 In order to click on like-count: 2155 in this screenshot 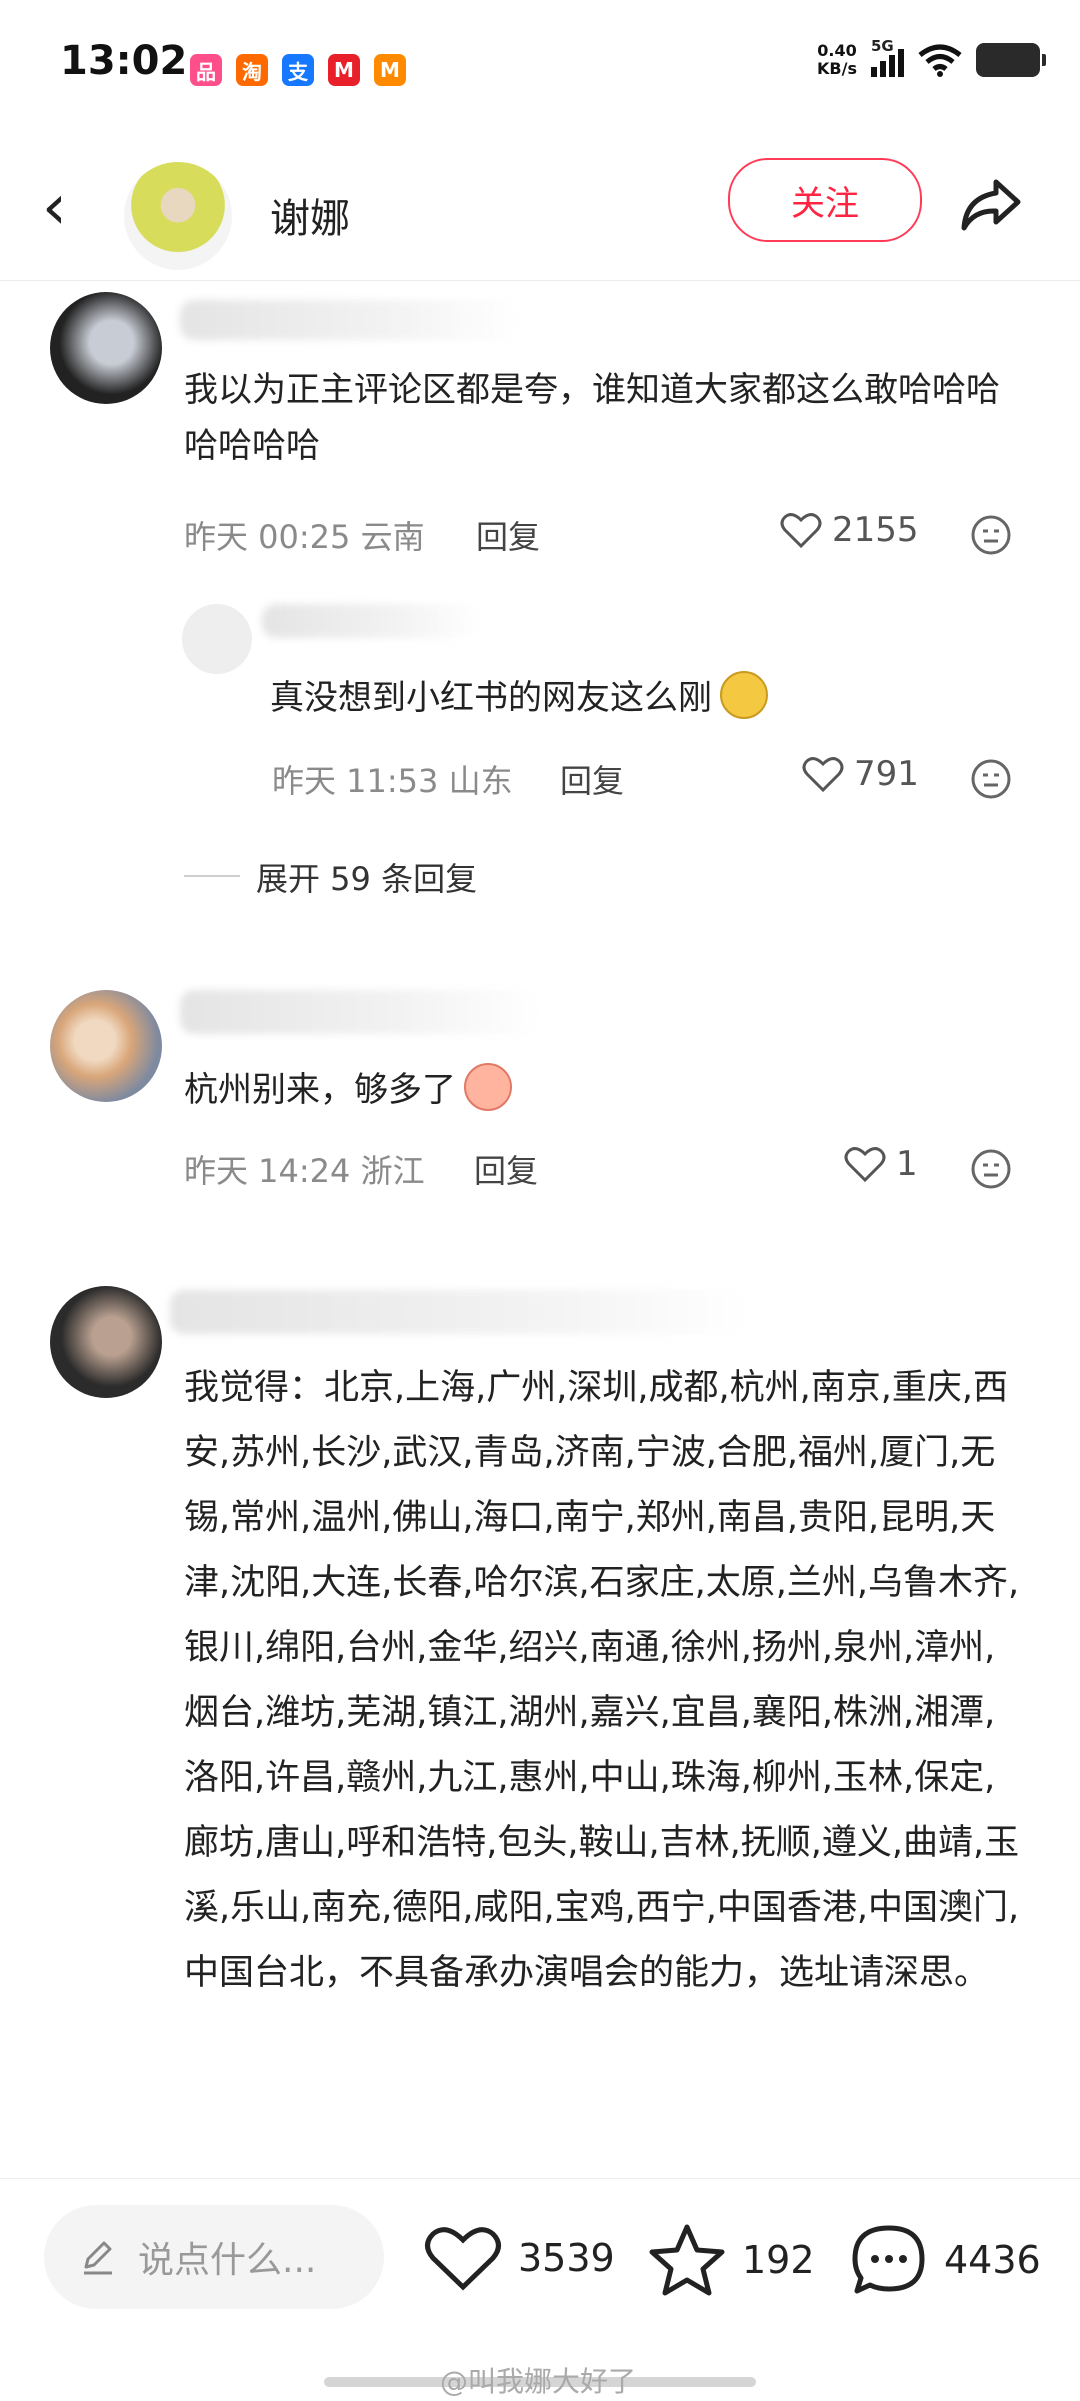, I will do `click(875, 530)`.